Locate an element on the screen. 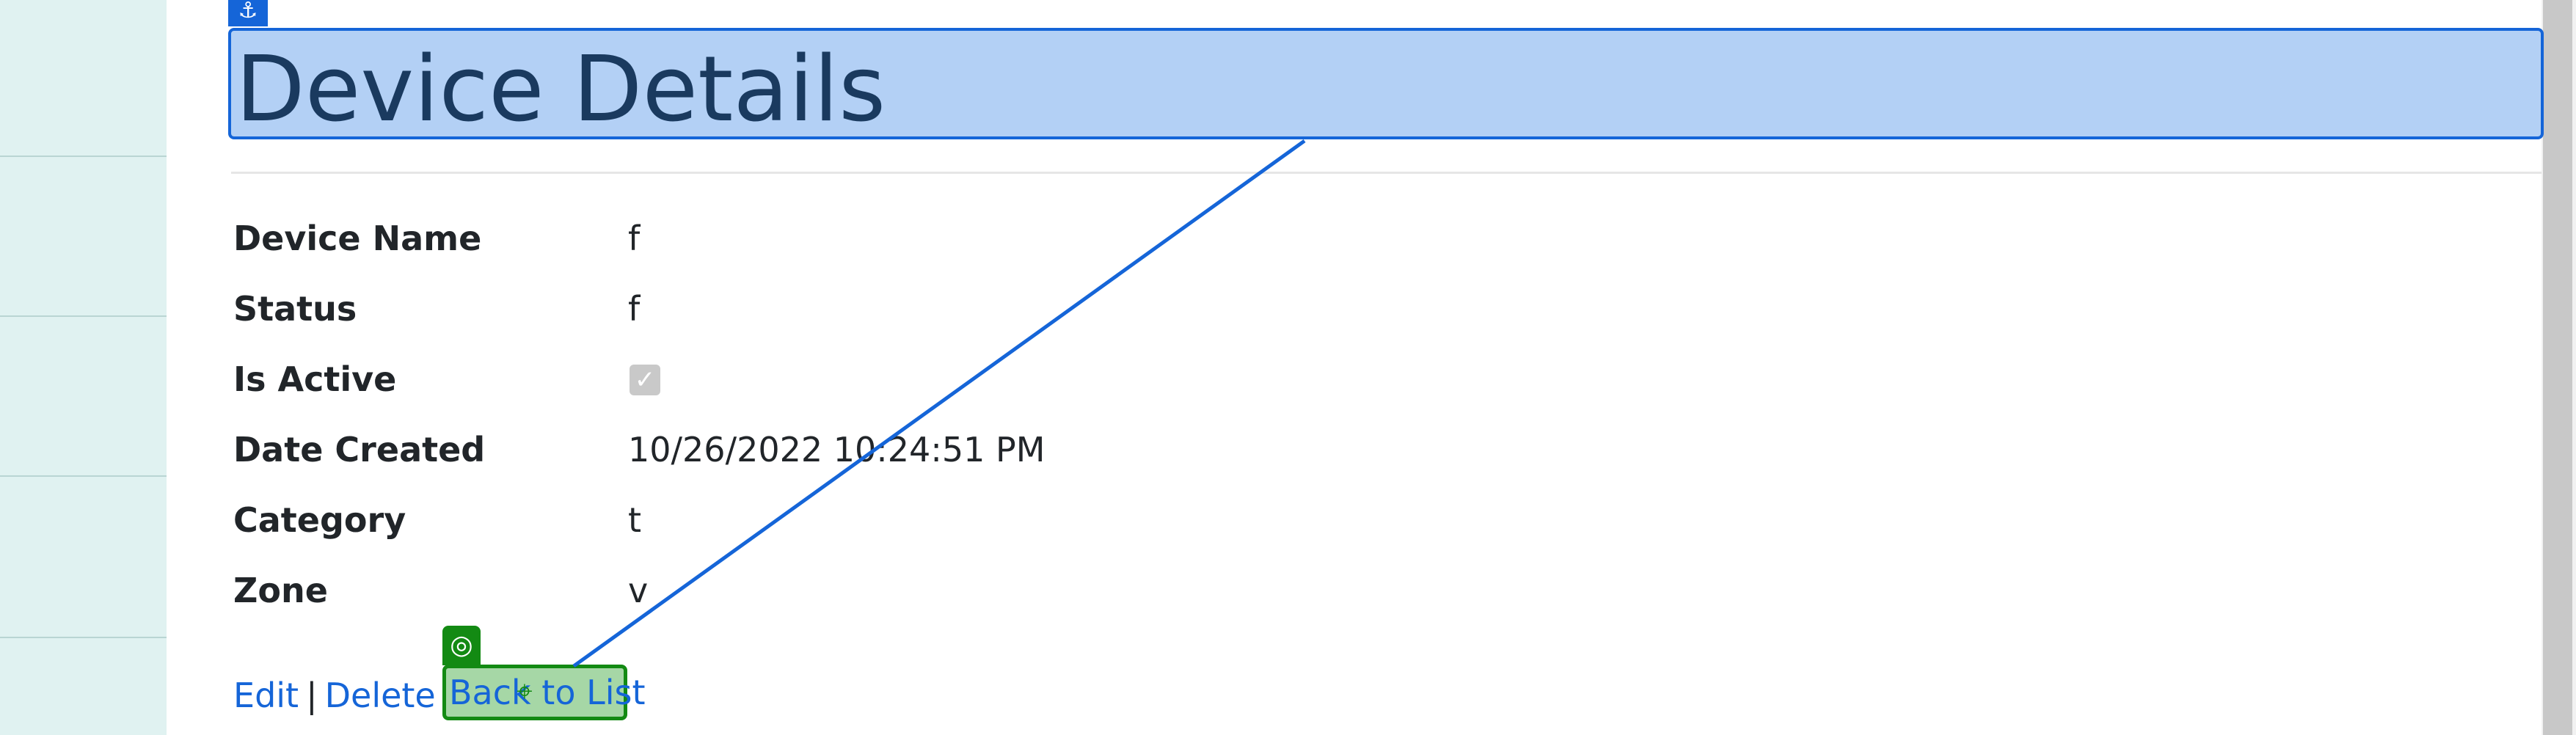 The image size is (2576, 735). detail-row-status: Status f is located at coordinates (820, 309).